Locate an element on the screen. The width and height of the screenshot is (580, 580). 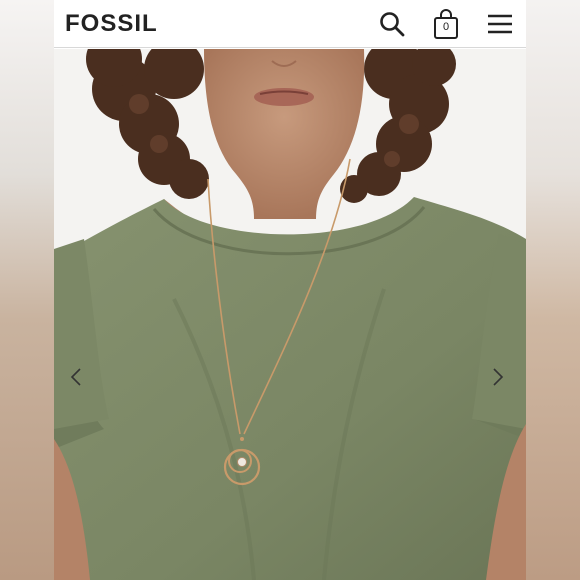
search-icon is located at coordinates (392, 24).